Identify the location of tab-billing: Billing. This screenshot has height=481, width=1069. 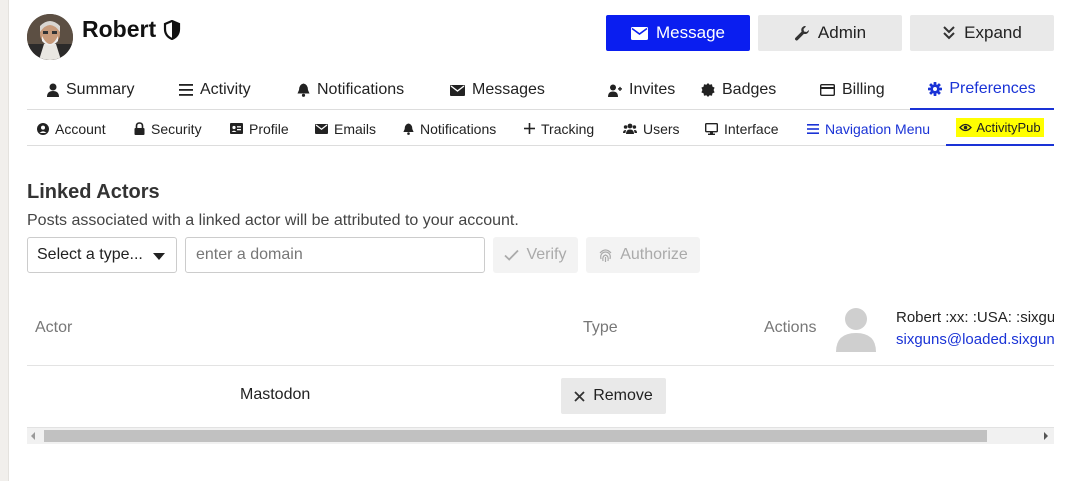
(852, 90).